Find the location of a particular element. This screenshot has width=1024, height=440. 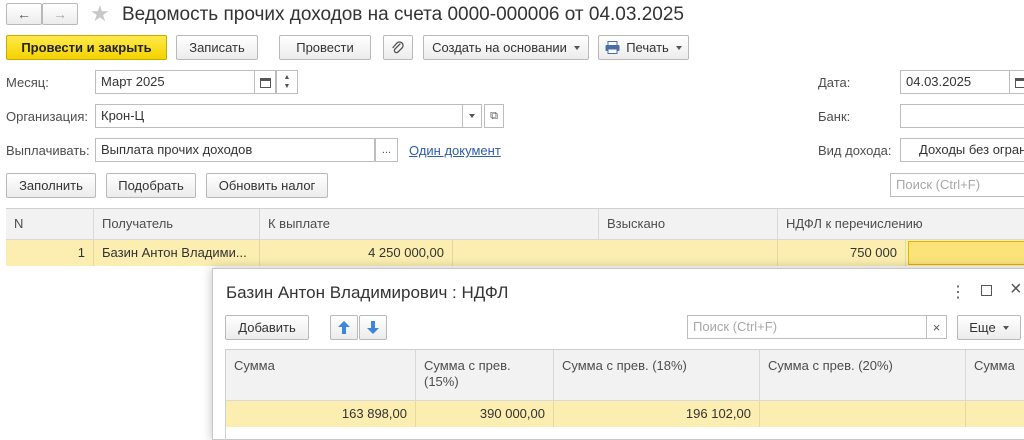

column-header-sum-20-label: Сумма с прев. (20%) is located at coordinates (830, 365).